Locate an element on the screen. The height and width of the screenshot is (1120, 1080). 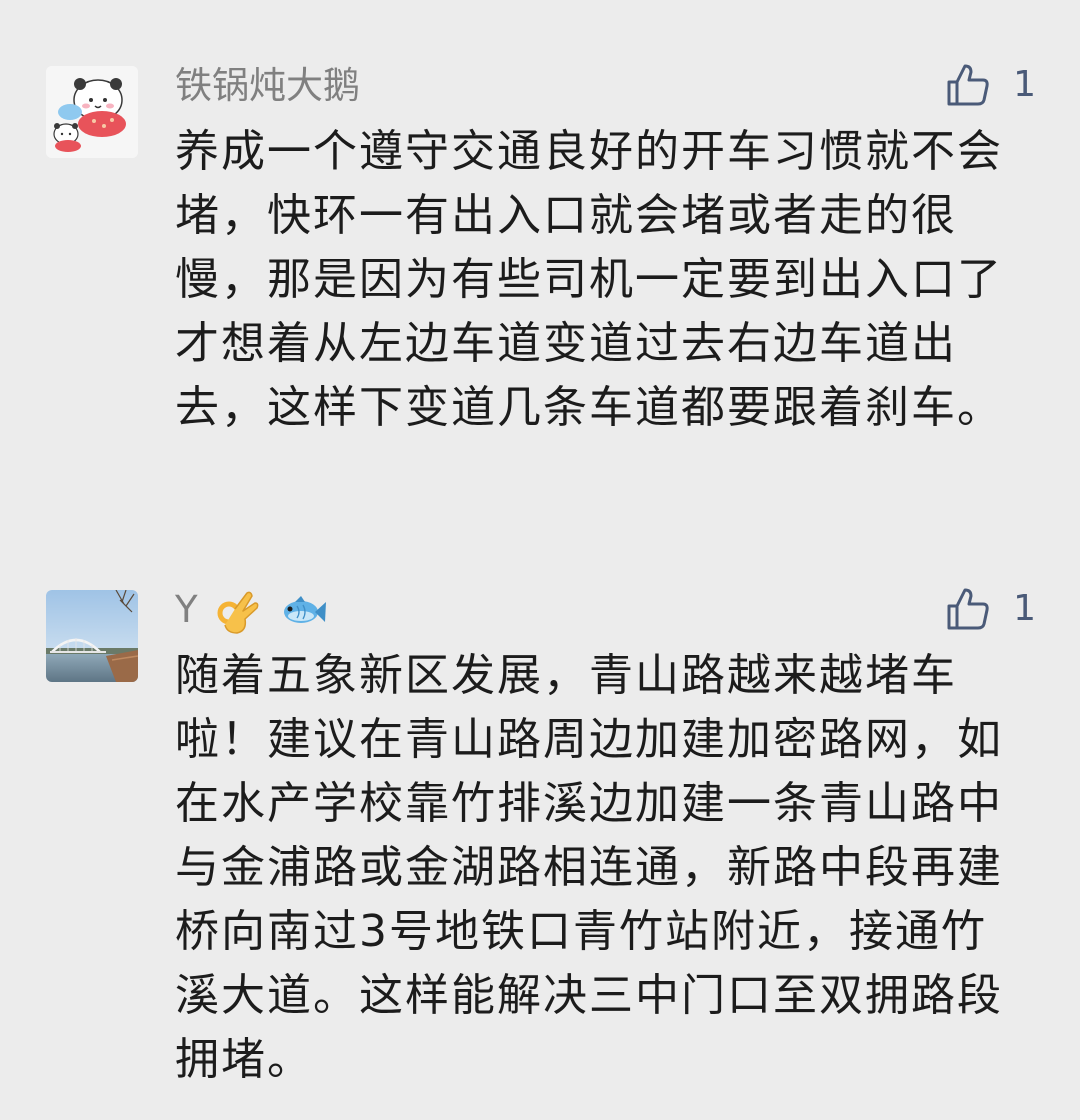
username-text: 铁锅炖大鹅 is located at coordinates (267, 85).